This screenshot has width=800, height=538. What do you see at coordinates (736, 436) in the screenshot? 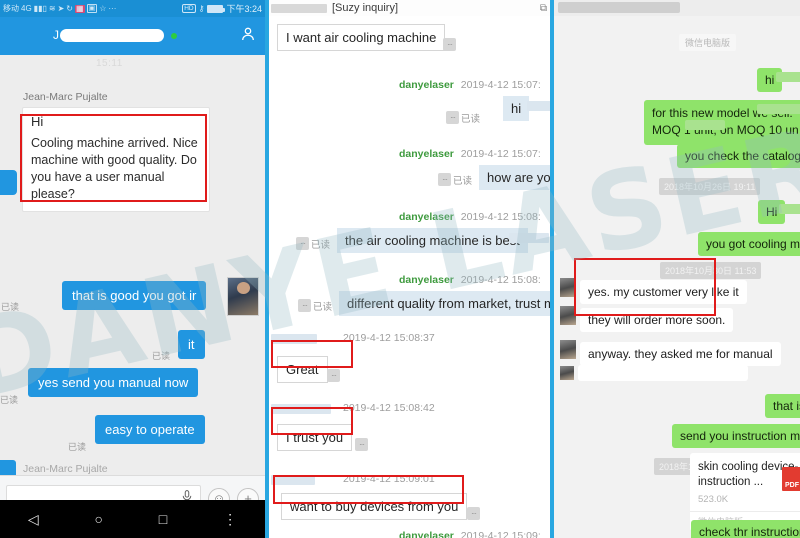
I see `wechat-green-bubble-7: send you instruction manual l` at bounding box center [736, 436].